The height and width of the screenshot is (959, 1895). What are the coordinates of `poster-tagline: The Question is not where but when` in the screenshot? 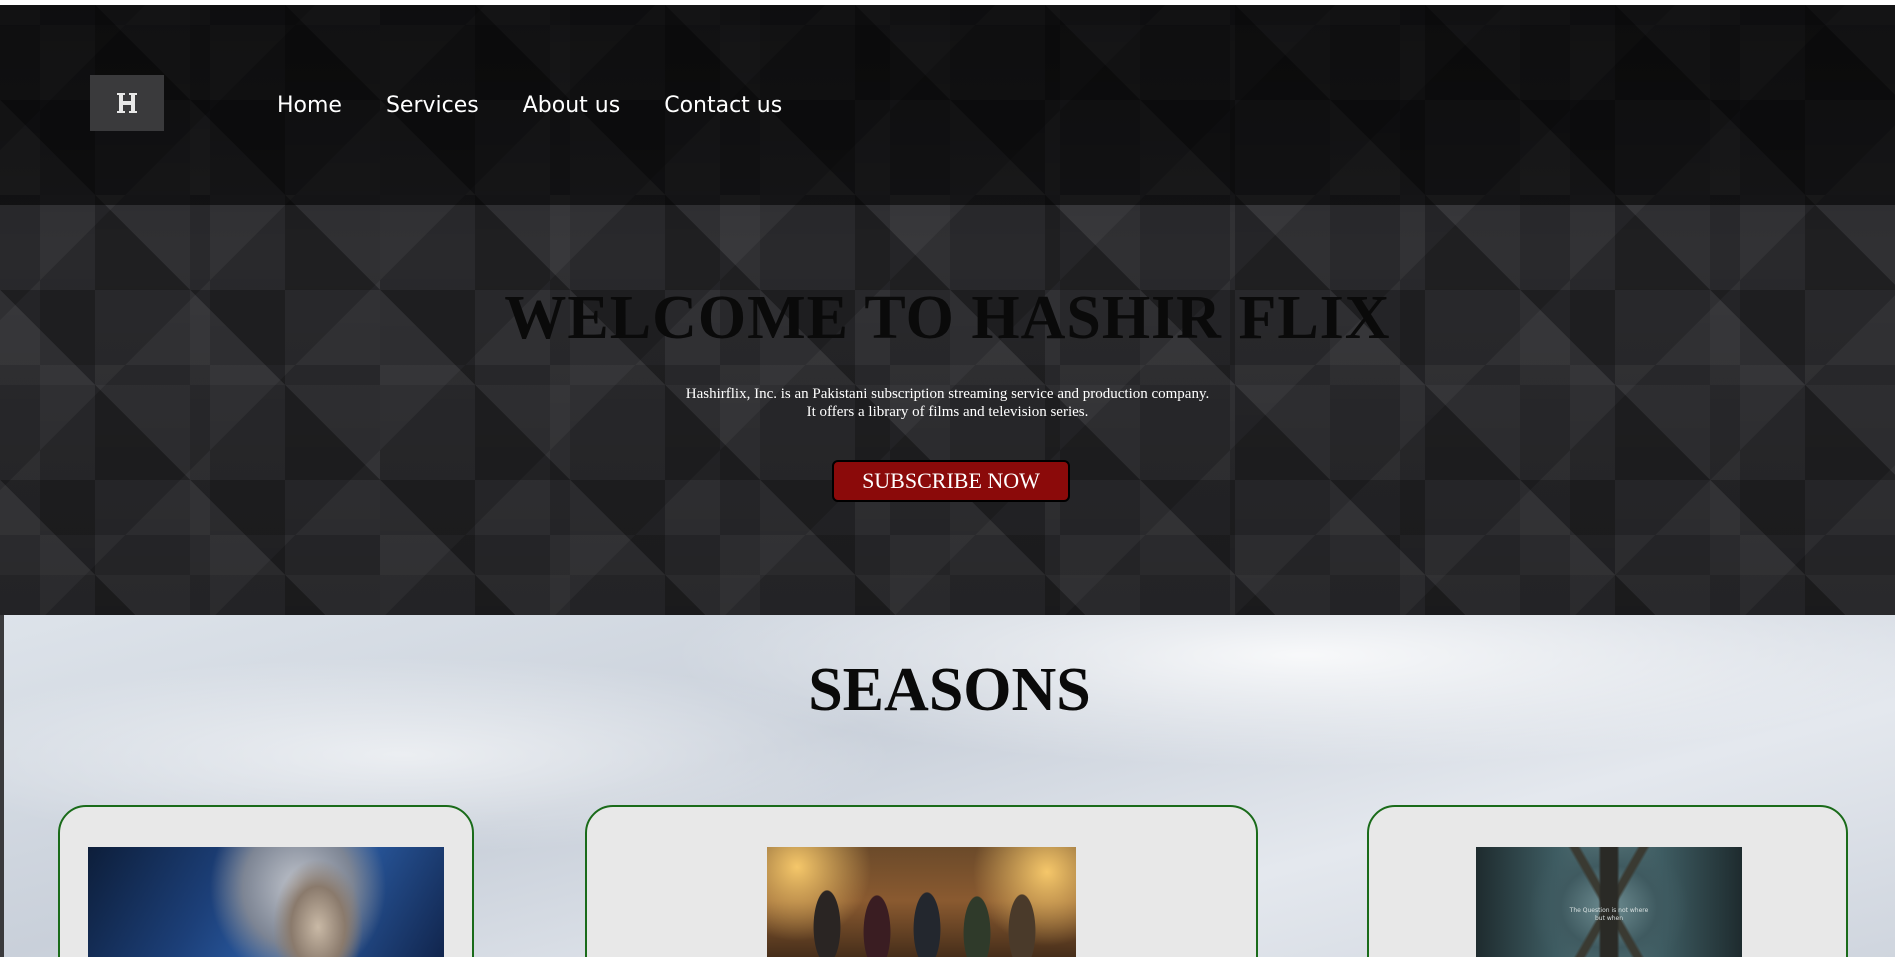 It's located at (1609, 915).